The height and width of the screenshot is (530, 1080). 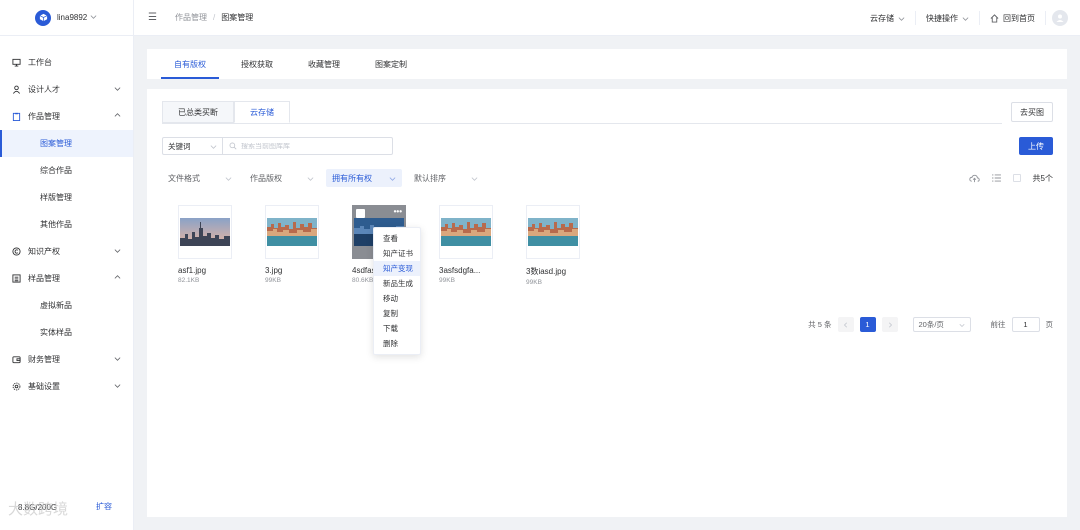 I want to click on cloud-upload-icon, so click(x=974, y=178).